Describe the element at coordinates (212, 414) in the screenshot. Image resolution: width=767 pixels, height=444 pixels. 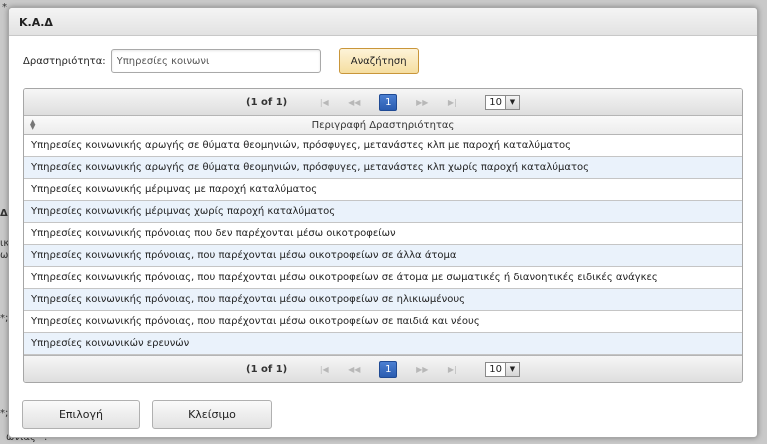
I see `close-button: Κλείσιμο` at that location.